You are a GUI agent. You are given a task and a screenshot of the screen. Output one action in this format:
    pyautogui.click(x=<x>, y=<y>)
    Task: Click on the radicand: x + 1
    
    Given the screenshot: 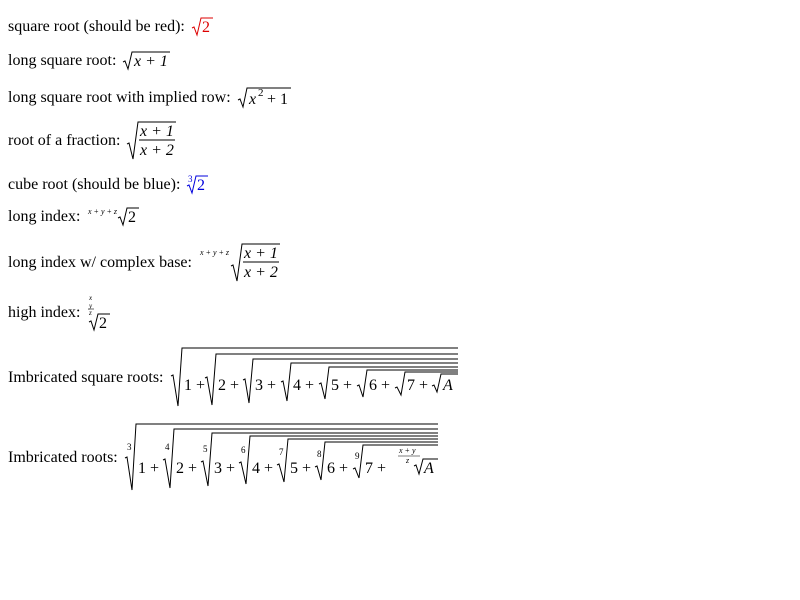 What is the action you would take?
    pyautogui.click(x=150, y=61)
    